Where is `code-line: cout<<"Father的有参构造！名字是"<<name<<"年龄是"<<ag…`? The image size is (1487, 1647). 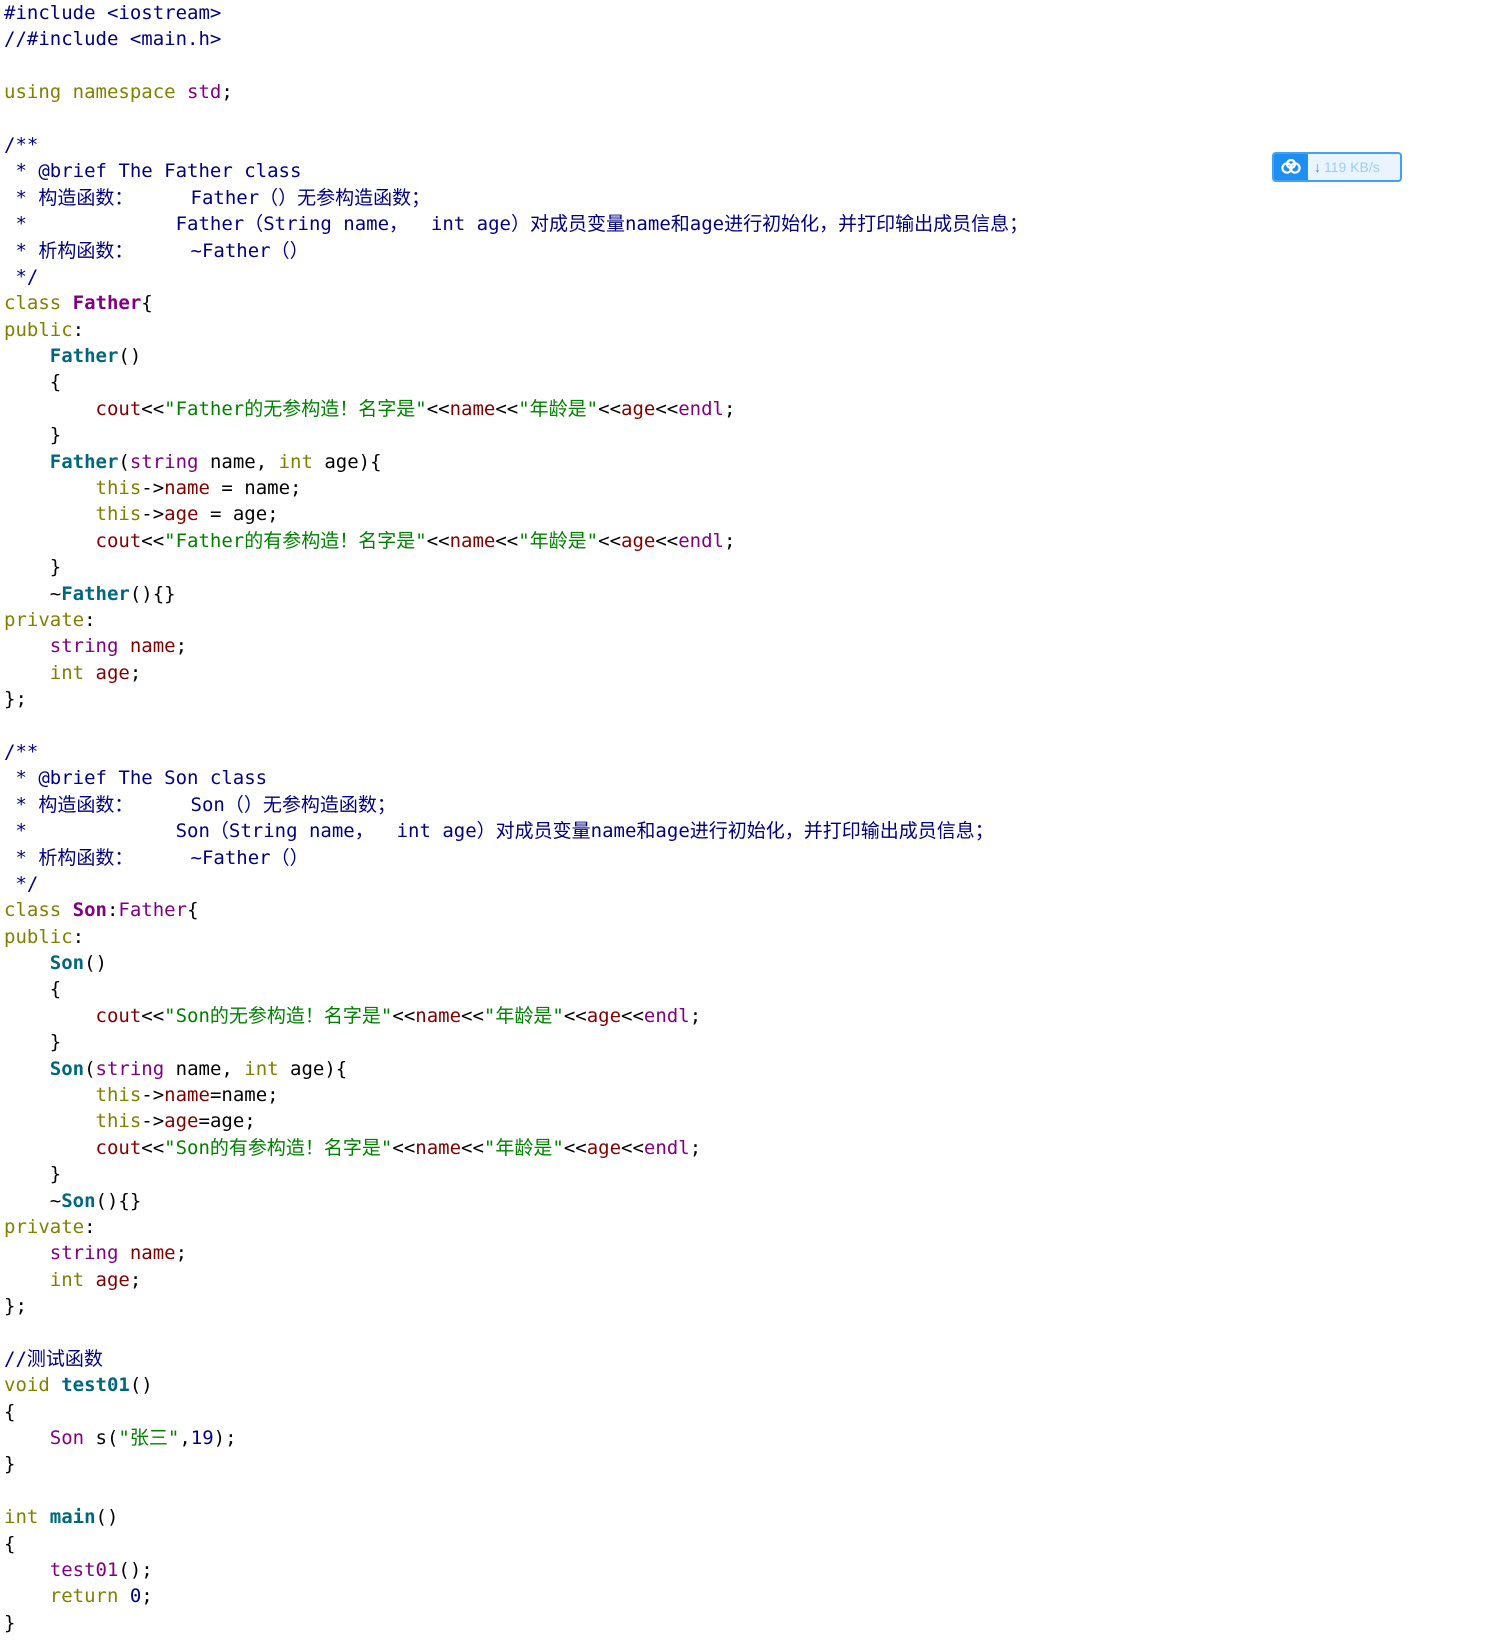 code-line: cout<<"Father的有参构造！名字是"<<name<<"年龄是"<<ag… is located at coordinates (516, 541).